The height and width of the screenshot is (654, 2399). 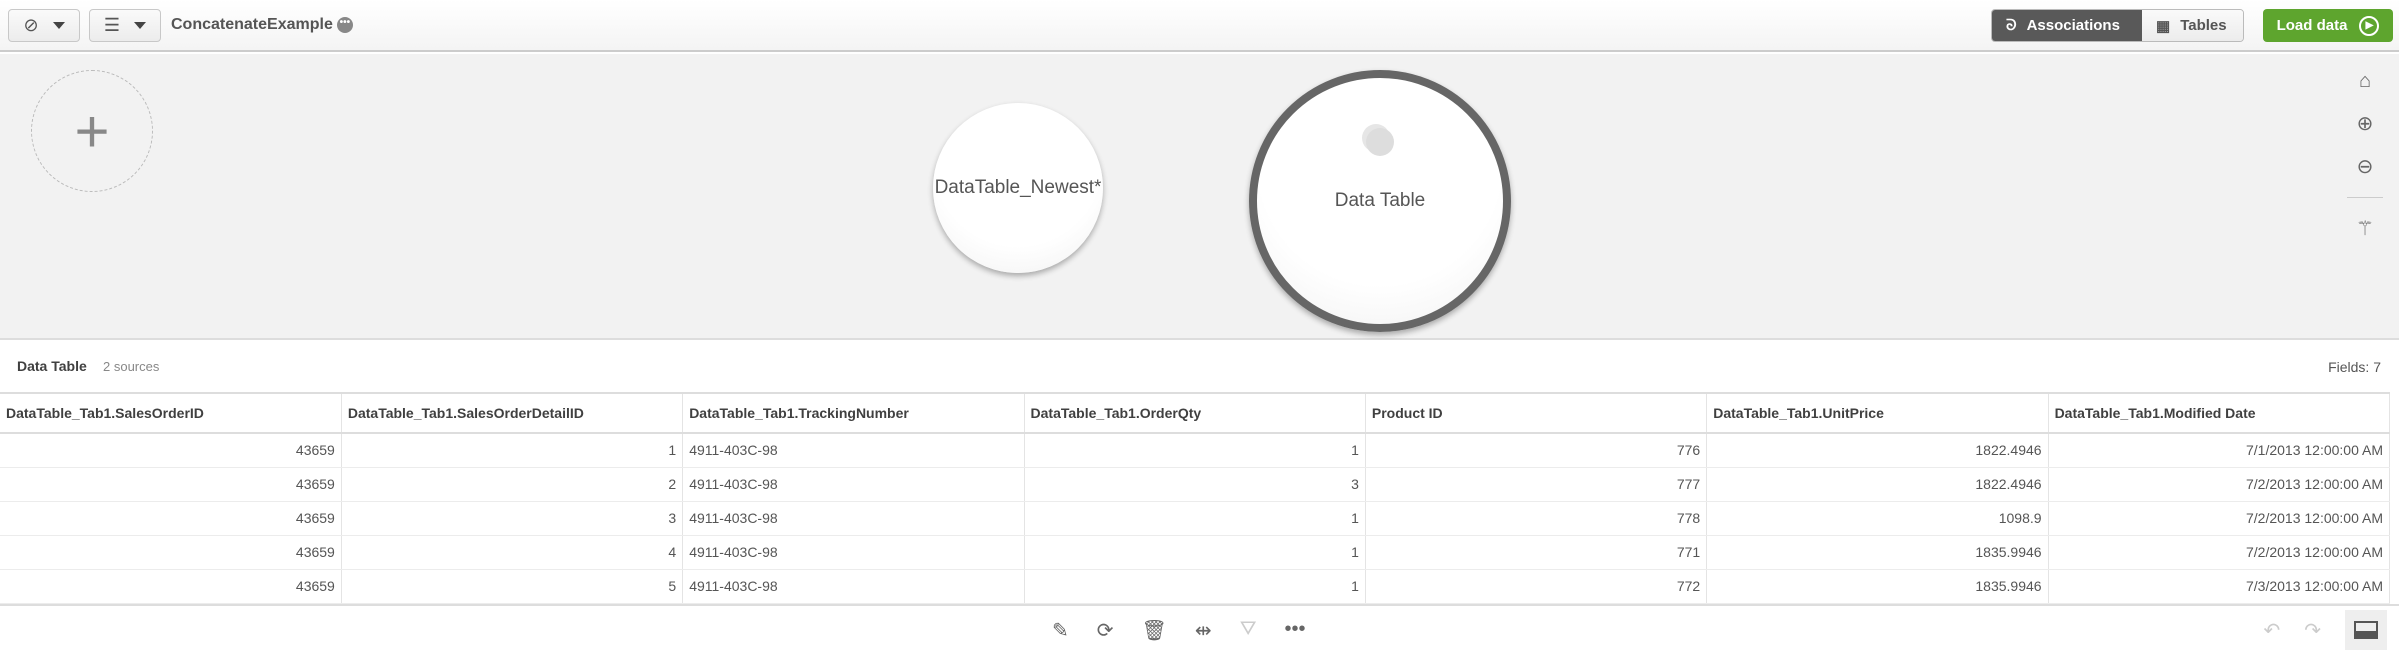 What do you see at coordinates (512, 484) in the screenshot?
I see `table-cell: 2` at bounding box center [512, 484].